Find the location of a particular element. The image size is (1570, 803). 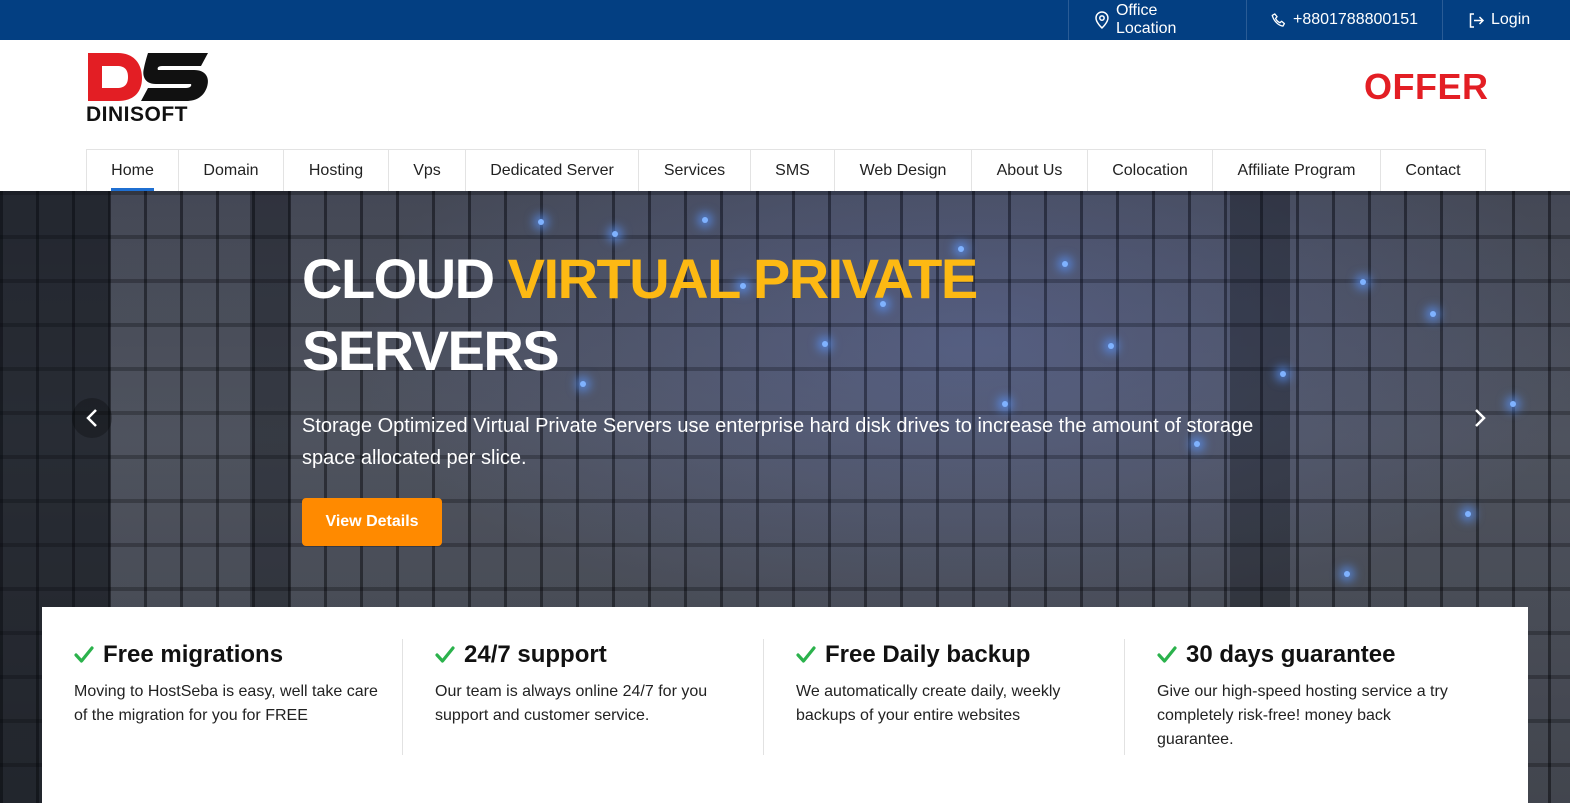

view-details-button: View Details is located at coordinates (372, 522).